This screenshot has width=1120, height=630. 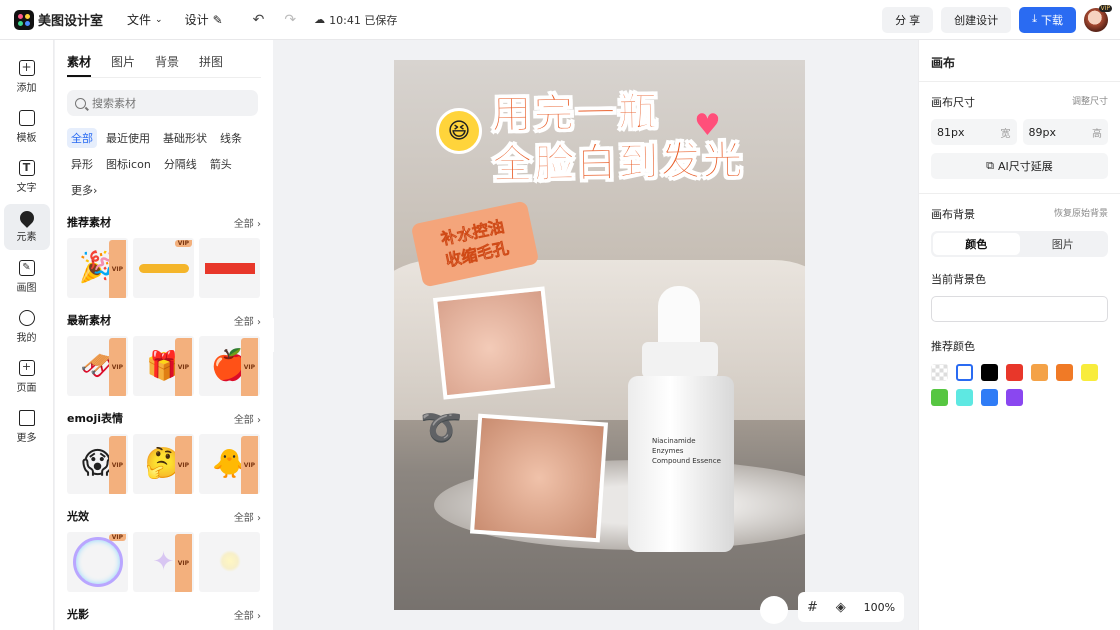 What do you see at coordinates (78, 516) in the screenshot?
I see `section-title: 光效` at bounding box center [78, 516].